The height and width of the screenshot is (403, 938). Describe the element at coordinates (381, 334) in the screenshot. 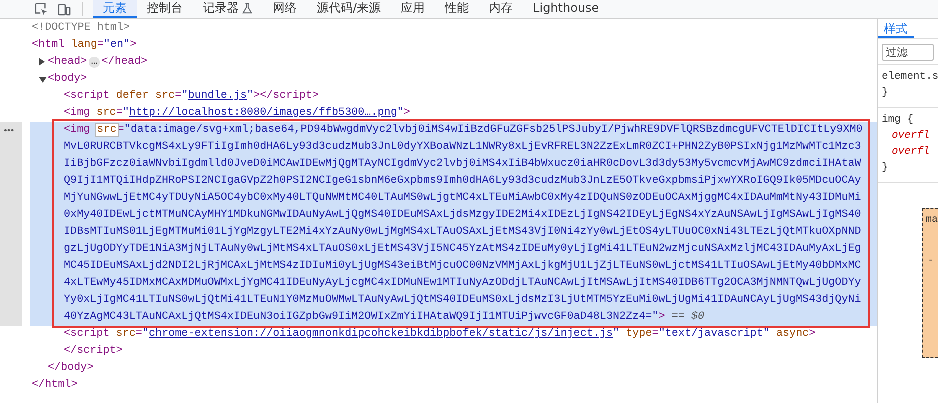

I see `link: chrome-extension://oiiaogmnonkdipcohckeibkdibpbofek/static/js/inject.js` at that location.